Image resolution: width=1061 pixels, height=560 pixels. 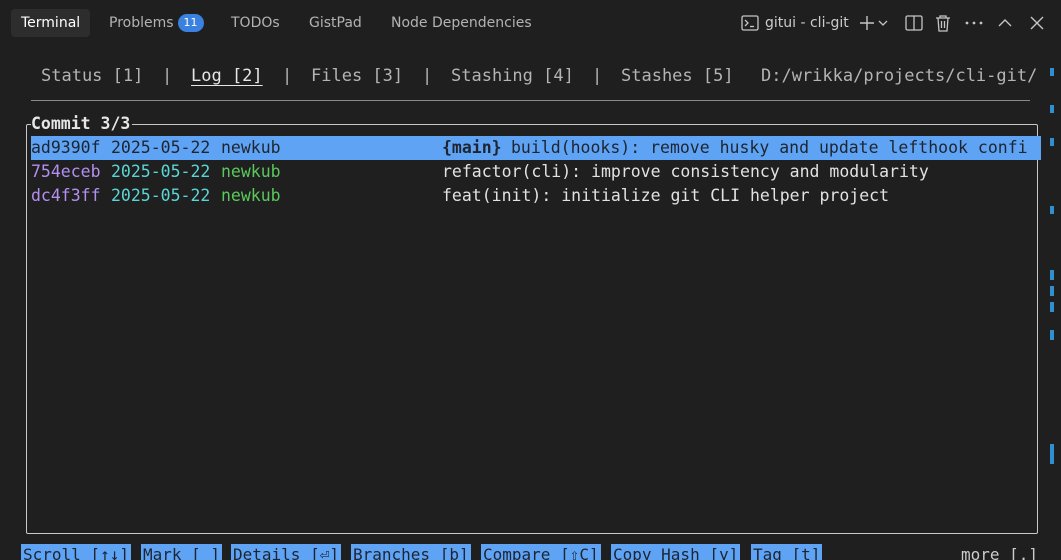 I want to click on tab-todos: TODOs, so click(x=255, y=23).